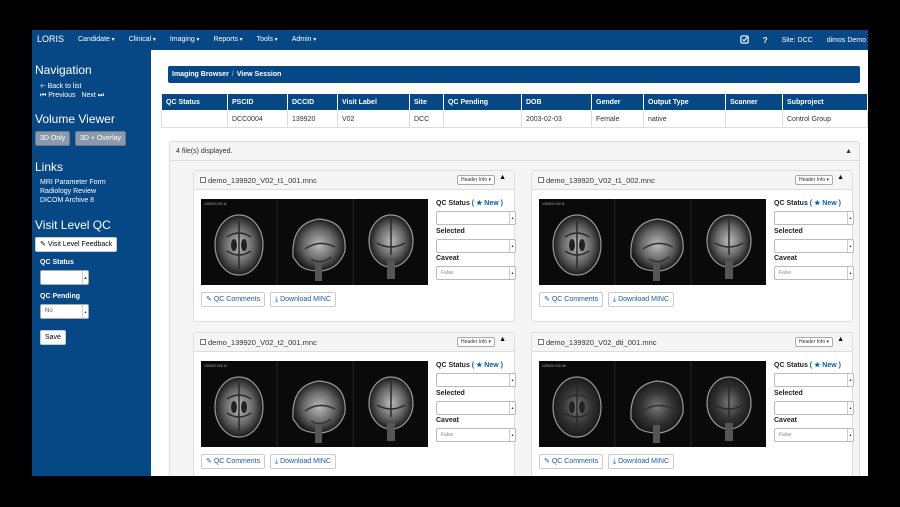 The image size is (900, 507). Describe the element at coordinates (227, 39) in the screenshot. I see `menu-reports: Reports` at that location.